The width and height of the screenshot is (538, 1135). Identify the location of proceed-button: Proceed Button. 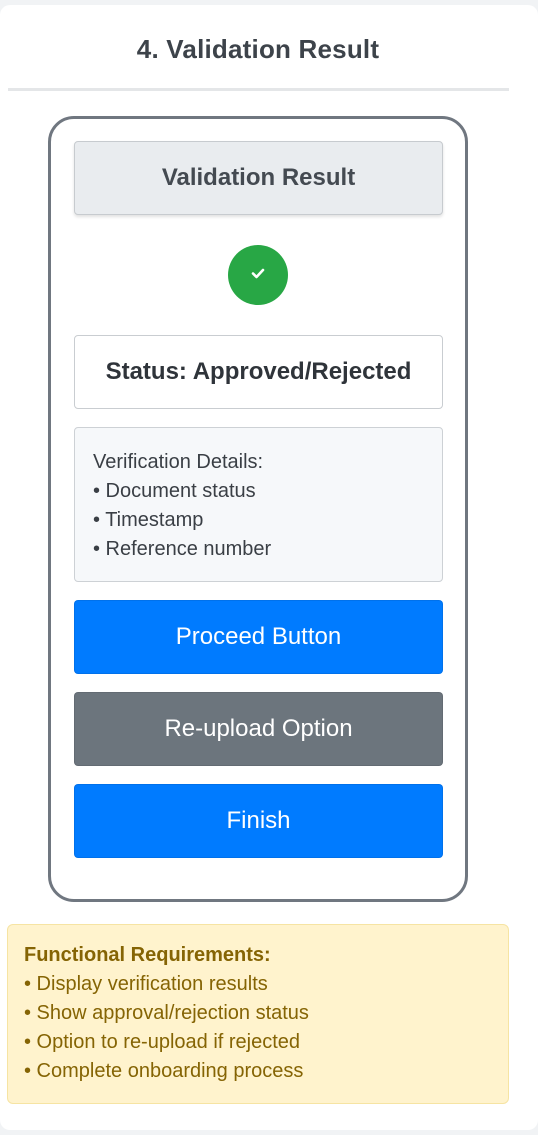
(258, 637).